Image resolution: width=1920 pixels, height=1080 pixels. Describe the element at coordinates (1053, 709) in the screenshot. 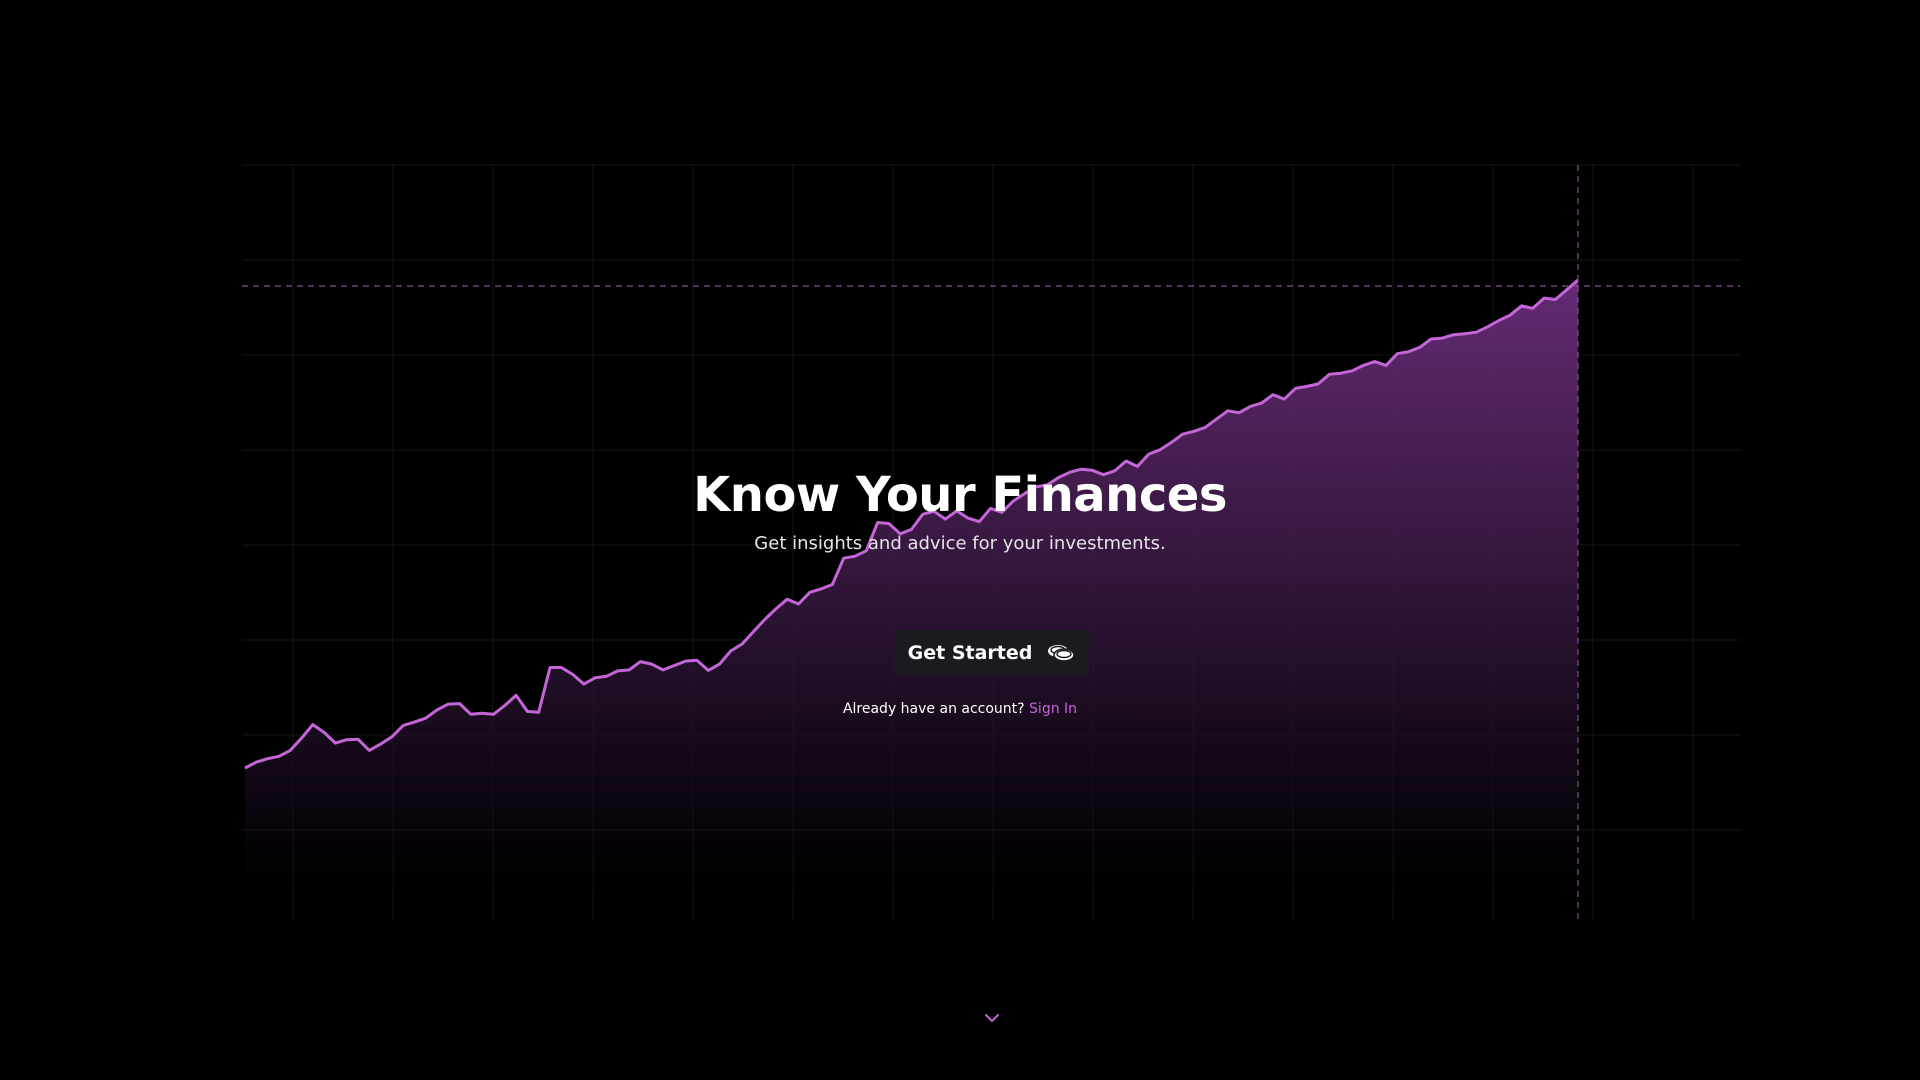

I see `signin-link: Sign In` at that location.